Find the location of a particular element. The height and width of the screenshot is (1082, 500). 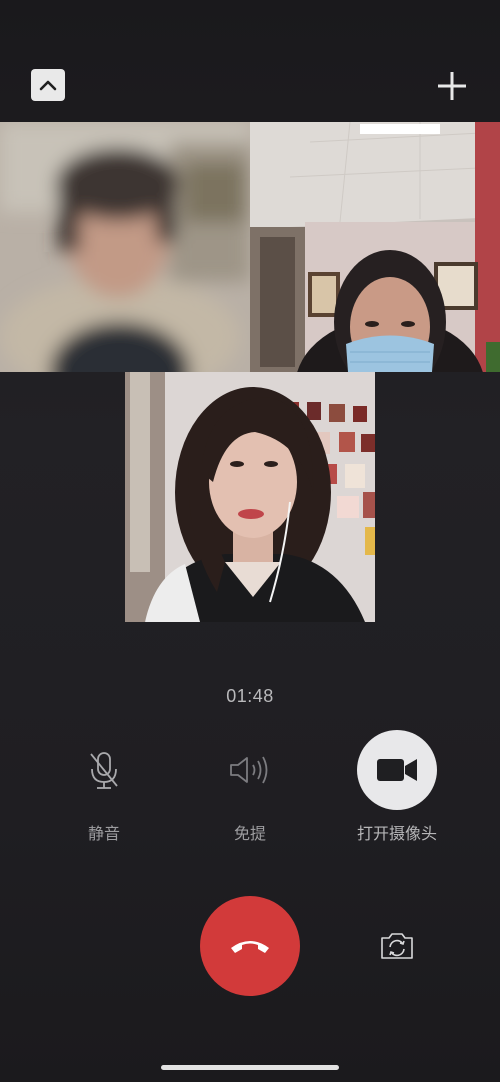

speaker-icon is located at coordinates (249, 770).